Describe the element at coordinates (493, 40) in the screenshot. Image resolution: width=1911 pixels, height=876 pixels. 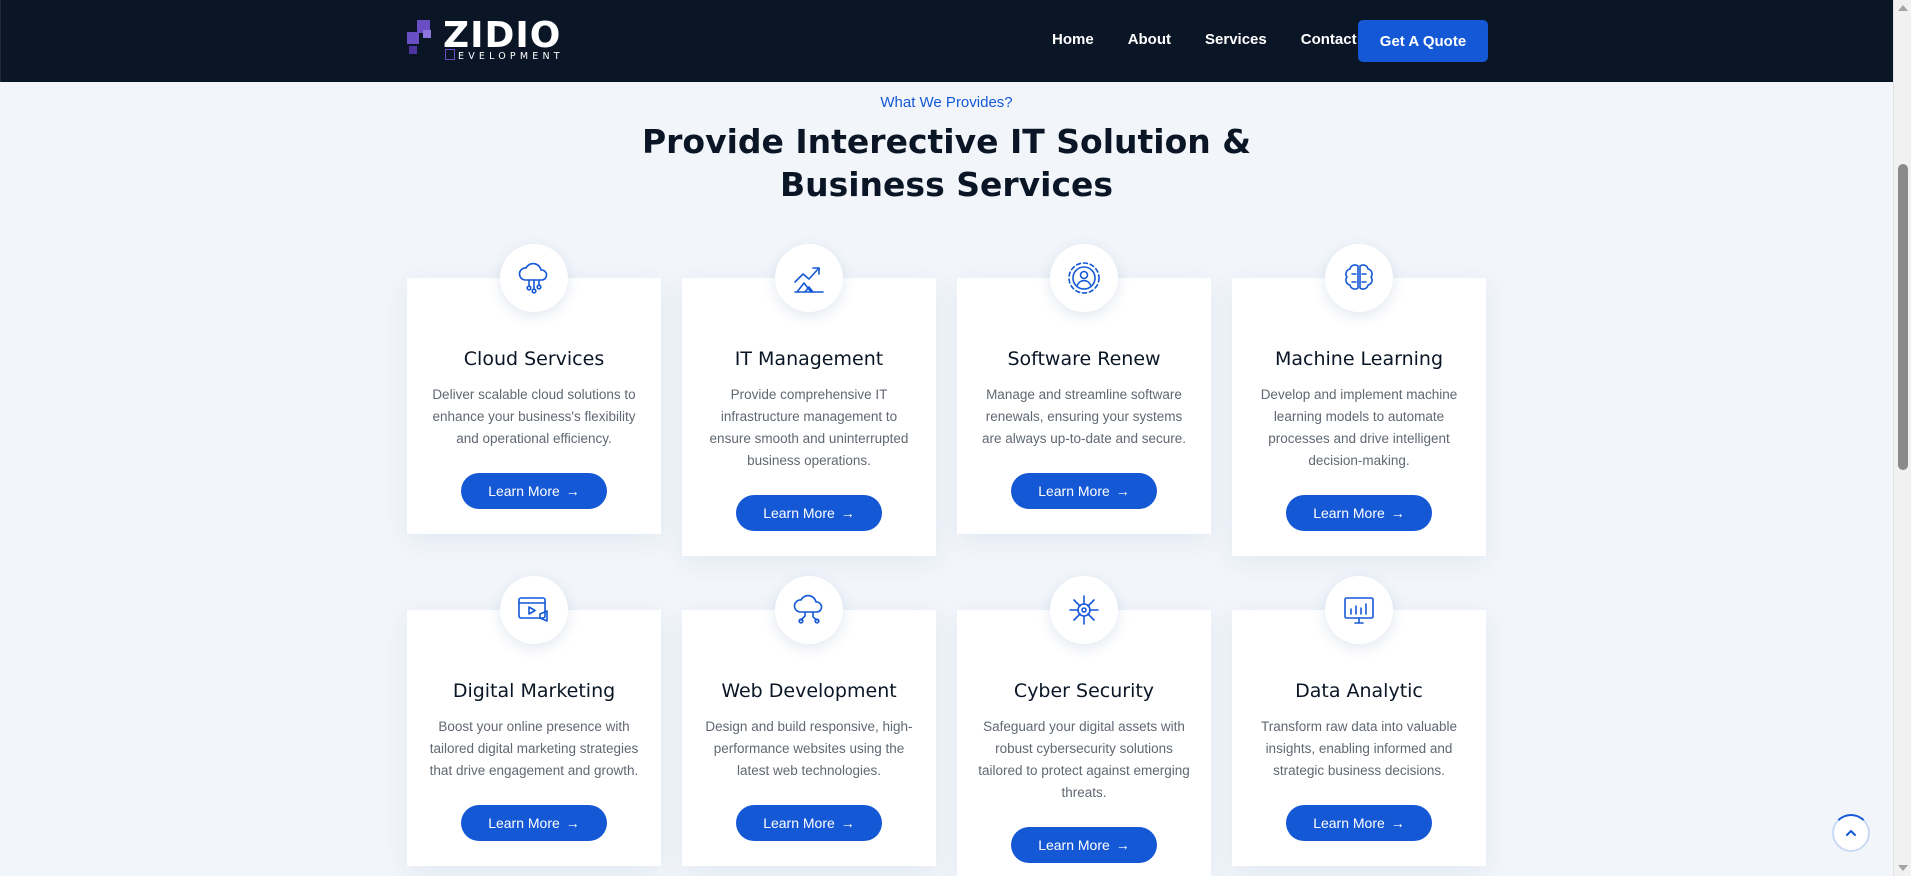
I see `zidio-logo: ZIDIO EVELOPMENT` at that location.